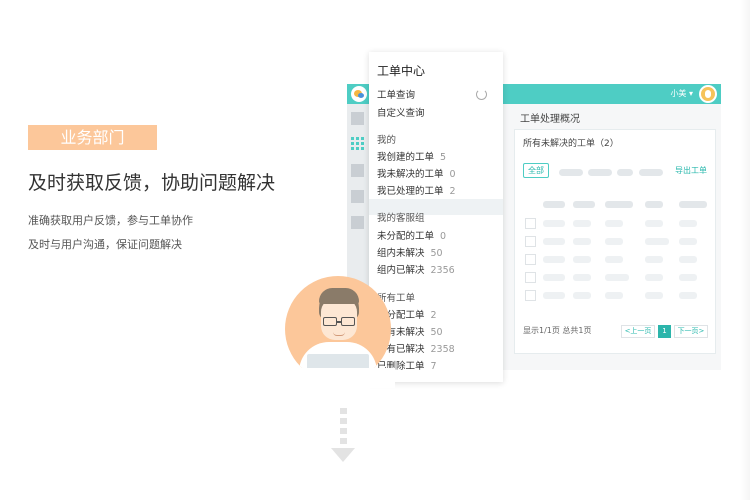 The width and height of the screenshot is (750, 500). I want to click on export-tickets-link: 导出工单, so click(691, 170).